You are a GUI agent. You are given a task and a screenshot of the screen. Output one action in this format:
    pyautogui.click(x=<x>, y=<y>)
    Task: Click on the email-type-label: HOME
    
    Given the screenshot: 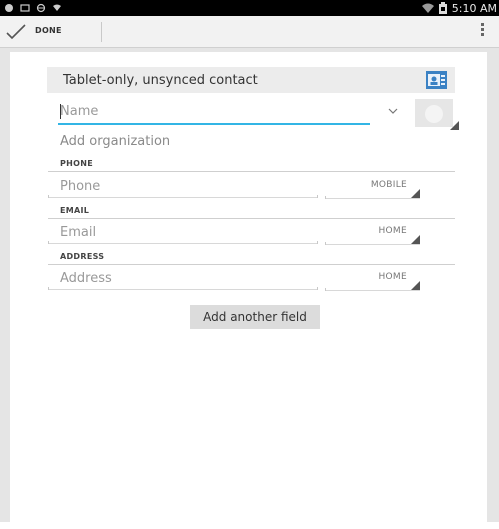 What is the action you would take?
    pyautogui.click(x=392, y=231)
    